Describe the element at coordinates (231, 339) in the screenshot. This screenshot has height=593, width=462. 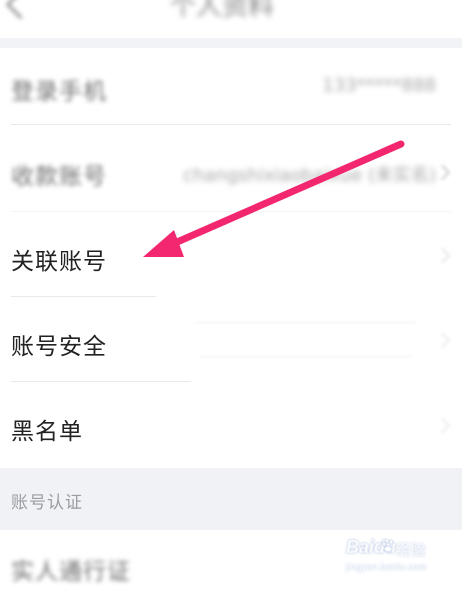
I see `settings-row-account-security: 账号安全` at that location.